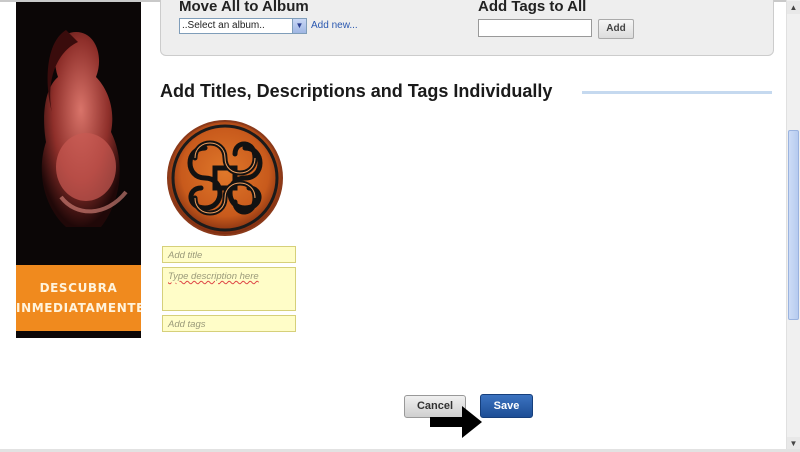  I want to click on photo-description-placeholder: Type description here, so click(213, 276).